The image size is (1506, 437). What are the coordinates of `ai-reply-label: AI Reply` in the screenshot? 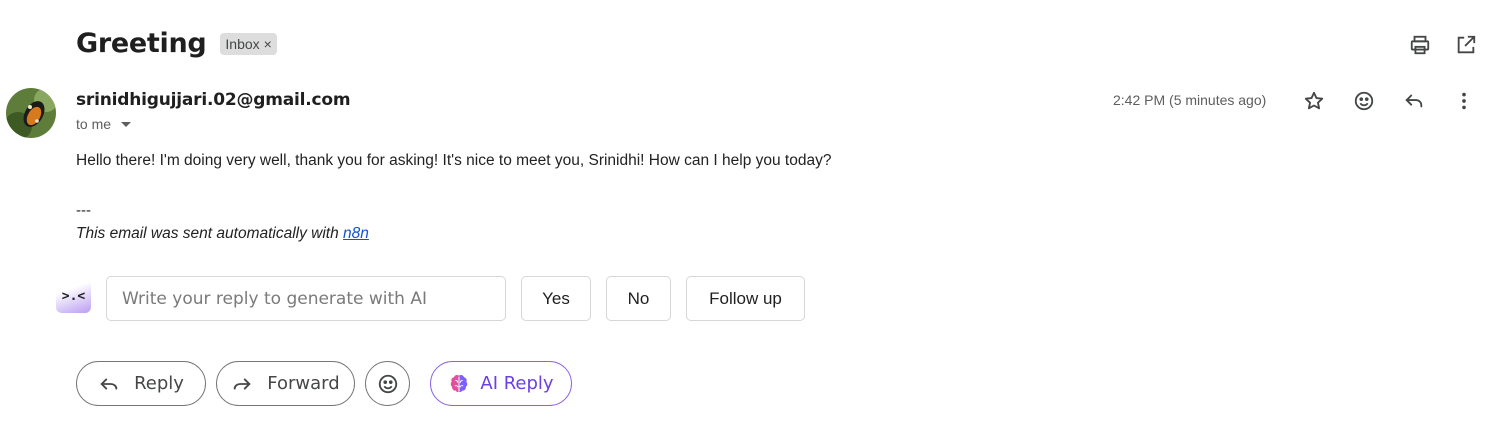 It's located at (517, 383).